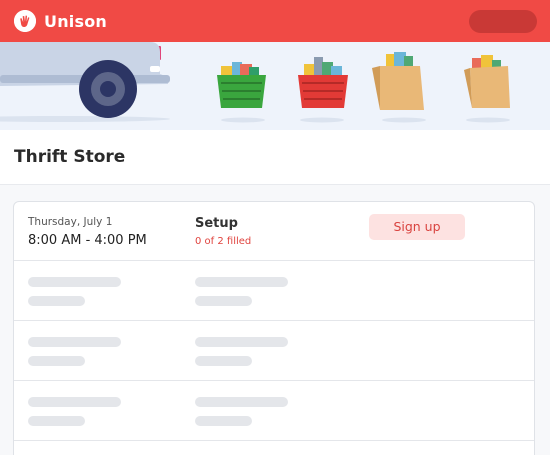 Image resolution: width=550 pixels, height=455 pixels. I want to click on page-title: Thrift Store, so click(70, 157).